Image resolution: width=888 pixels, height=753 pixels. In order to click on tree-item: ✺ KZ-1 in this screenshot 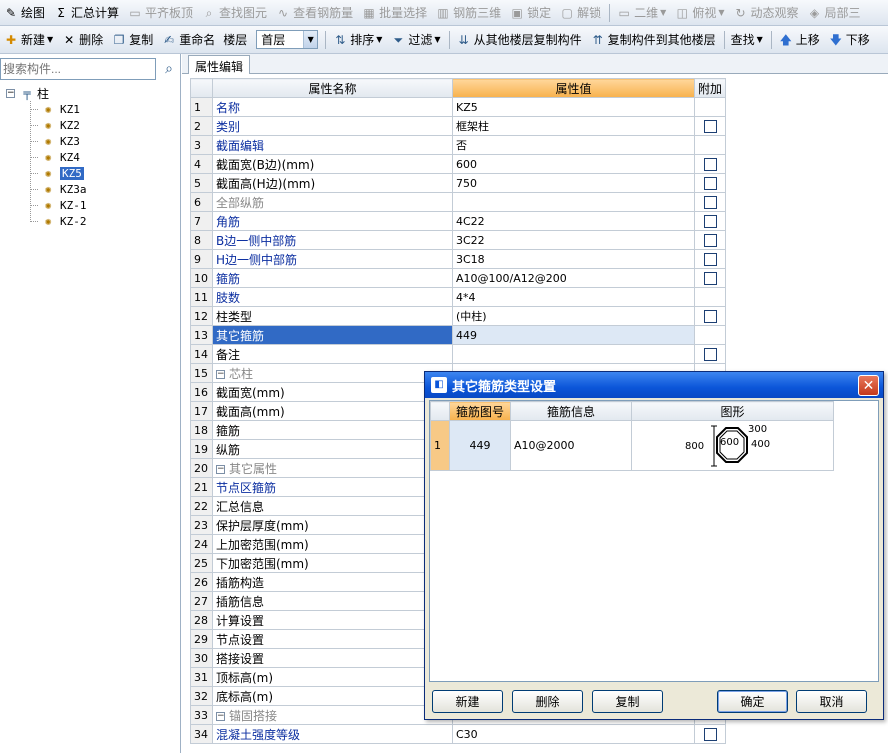, I will do `click(58, 205)`.